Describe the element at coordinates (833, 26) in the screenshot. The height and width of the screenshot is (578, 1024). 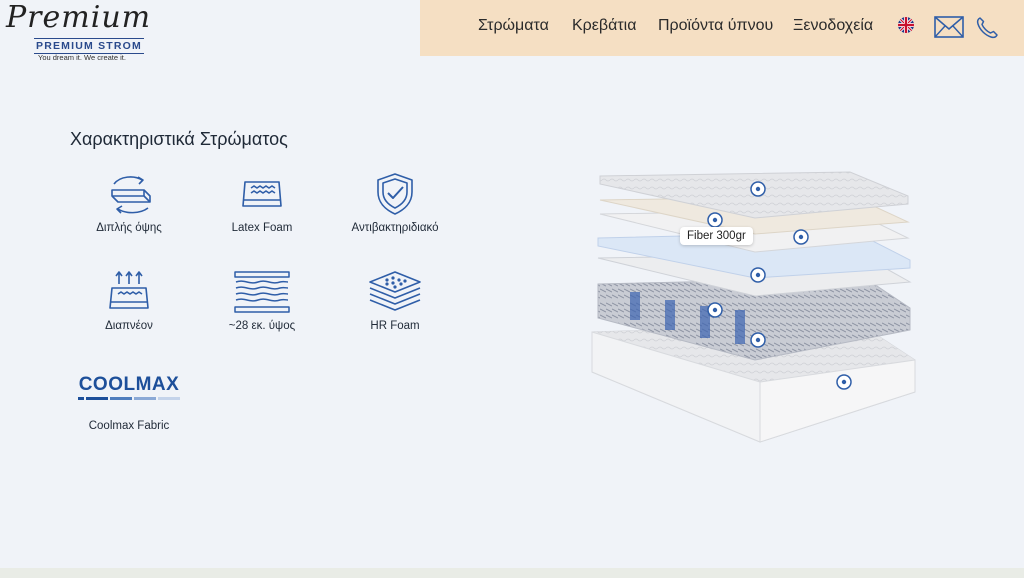
I see `nav-item-hotels: Ξενοδοχεία` at that location.